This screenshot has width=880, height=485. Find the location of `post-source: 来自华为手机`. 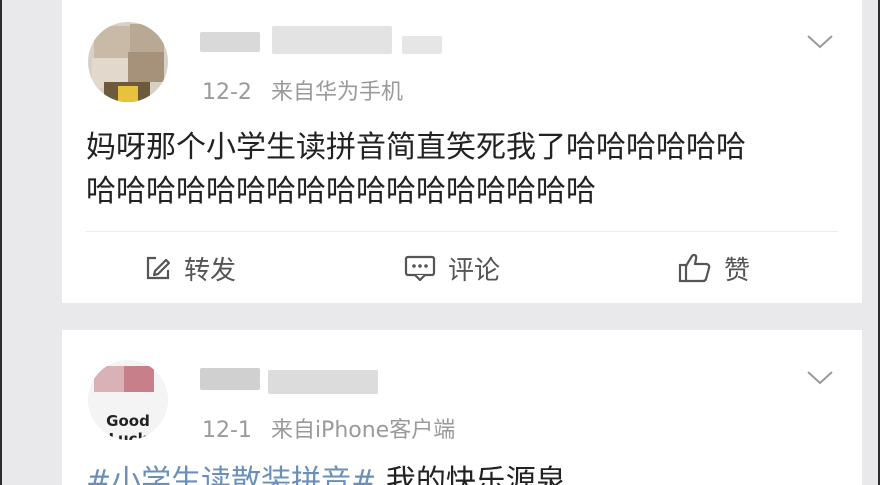

post-source: 来自华为手机 is located at coordinates (336, 92).